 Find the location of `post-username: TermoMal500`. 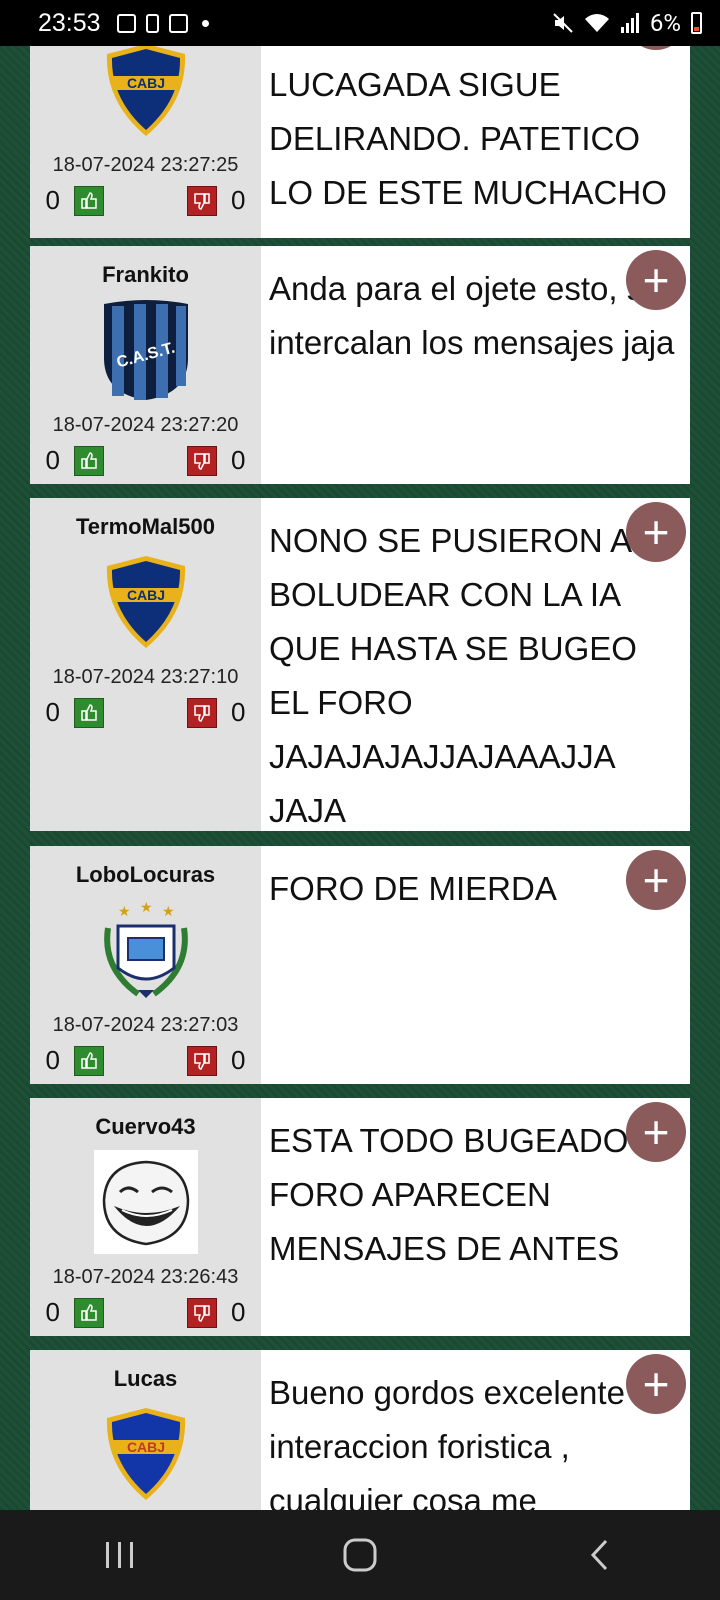

post-username: TermoMal500 is located at coordinates (145, 527).